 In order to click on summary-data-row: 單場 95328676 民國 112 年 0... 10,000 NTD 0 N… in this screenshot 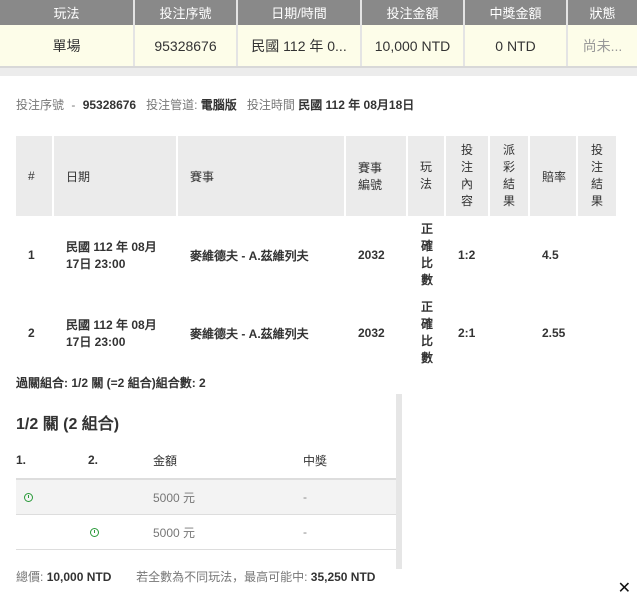, I will do `click(318, 46)`.